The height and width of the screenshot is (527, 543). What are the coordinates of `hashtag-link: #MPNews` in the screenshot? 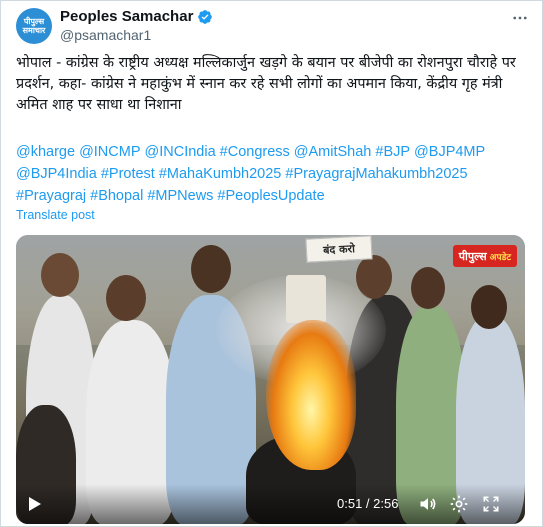 It's located at (180, 196).